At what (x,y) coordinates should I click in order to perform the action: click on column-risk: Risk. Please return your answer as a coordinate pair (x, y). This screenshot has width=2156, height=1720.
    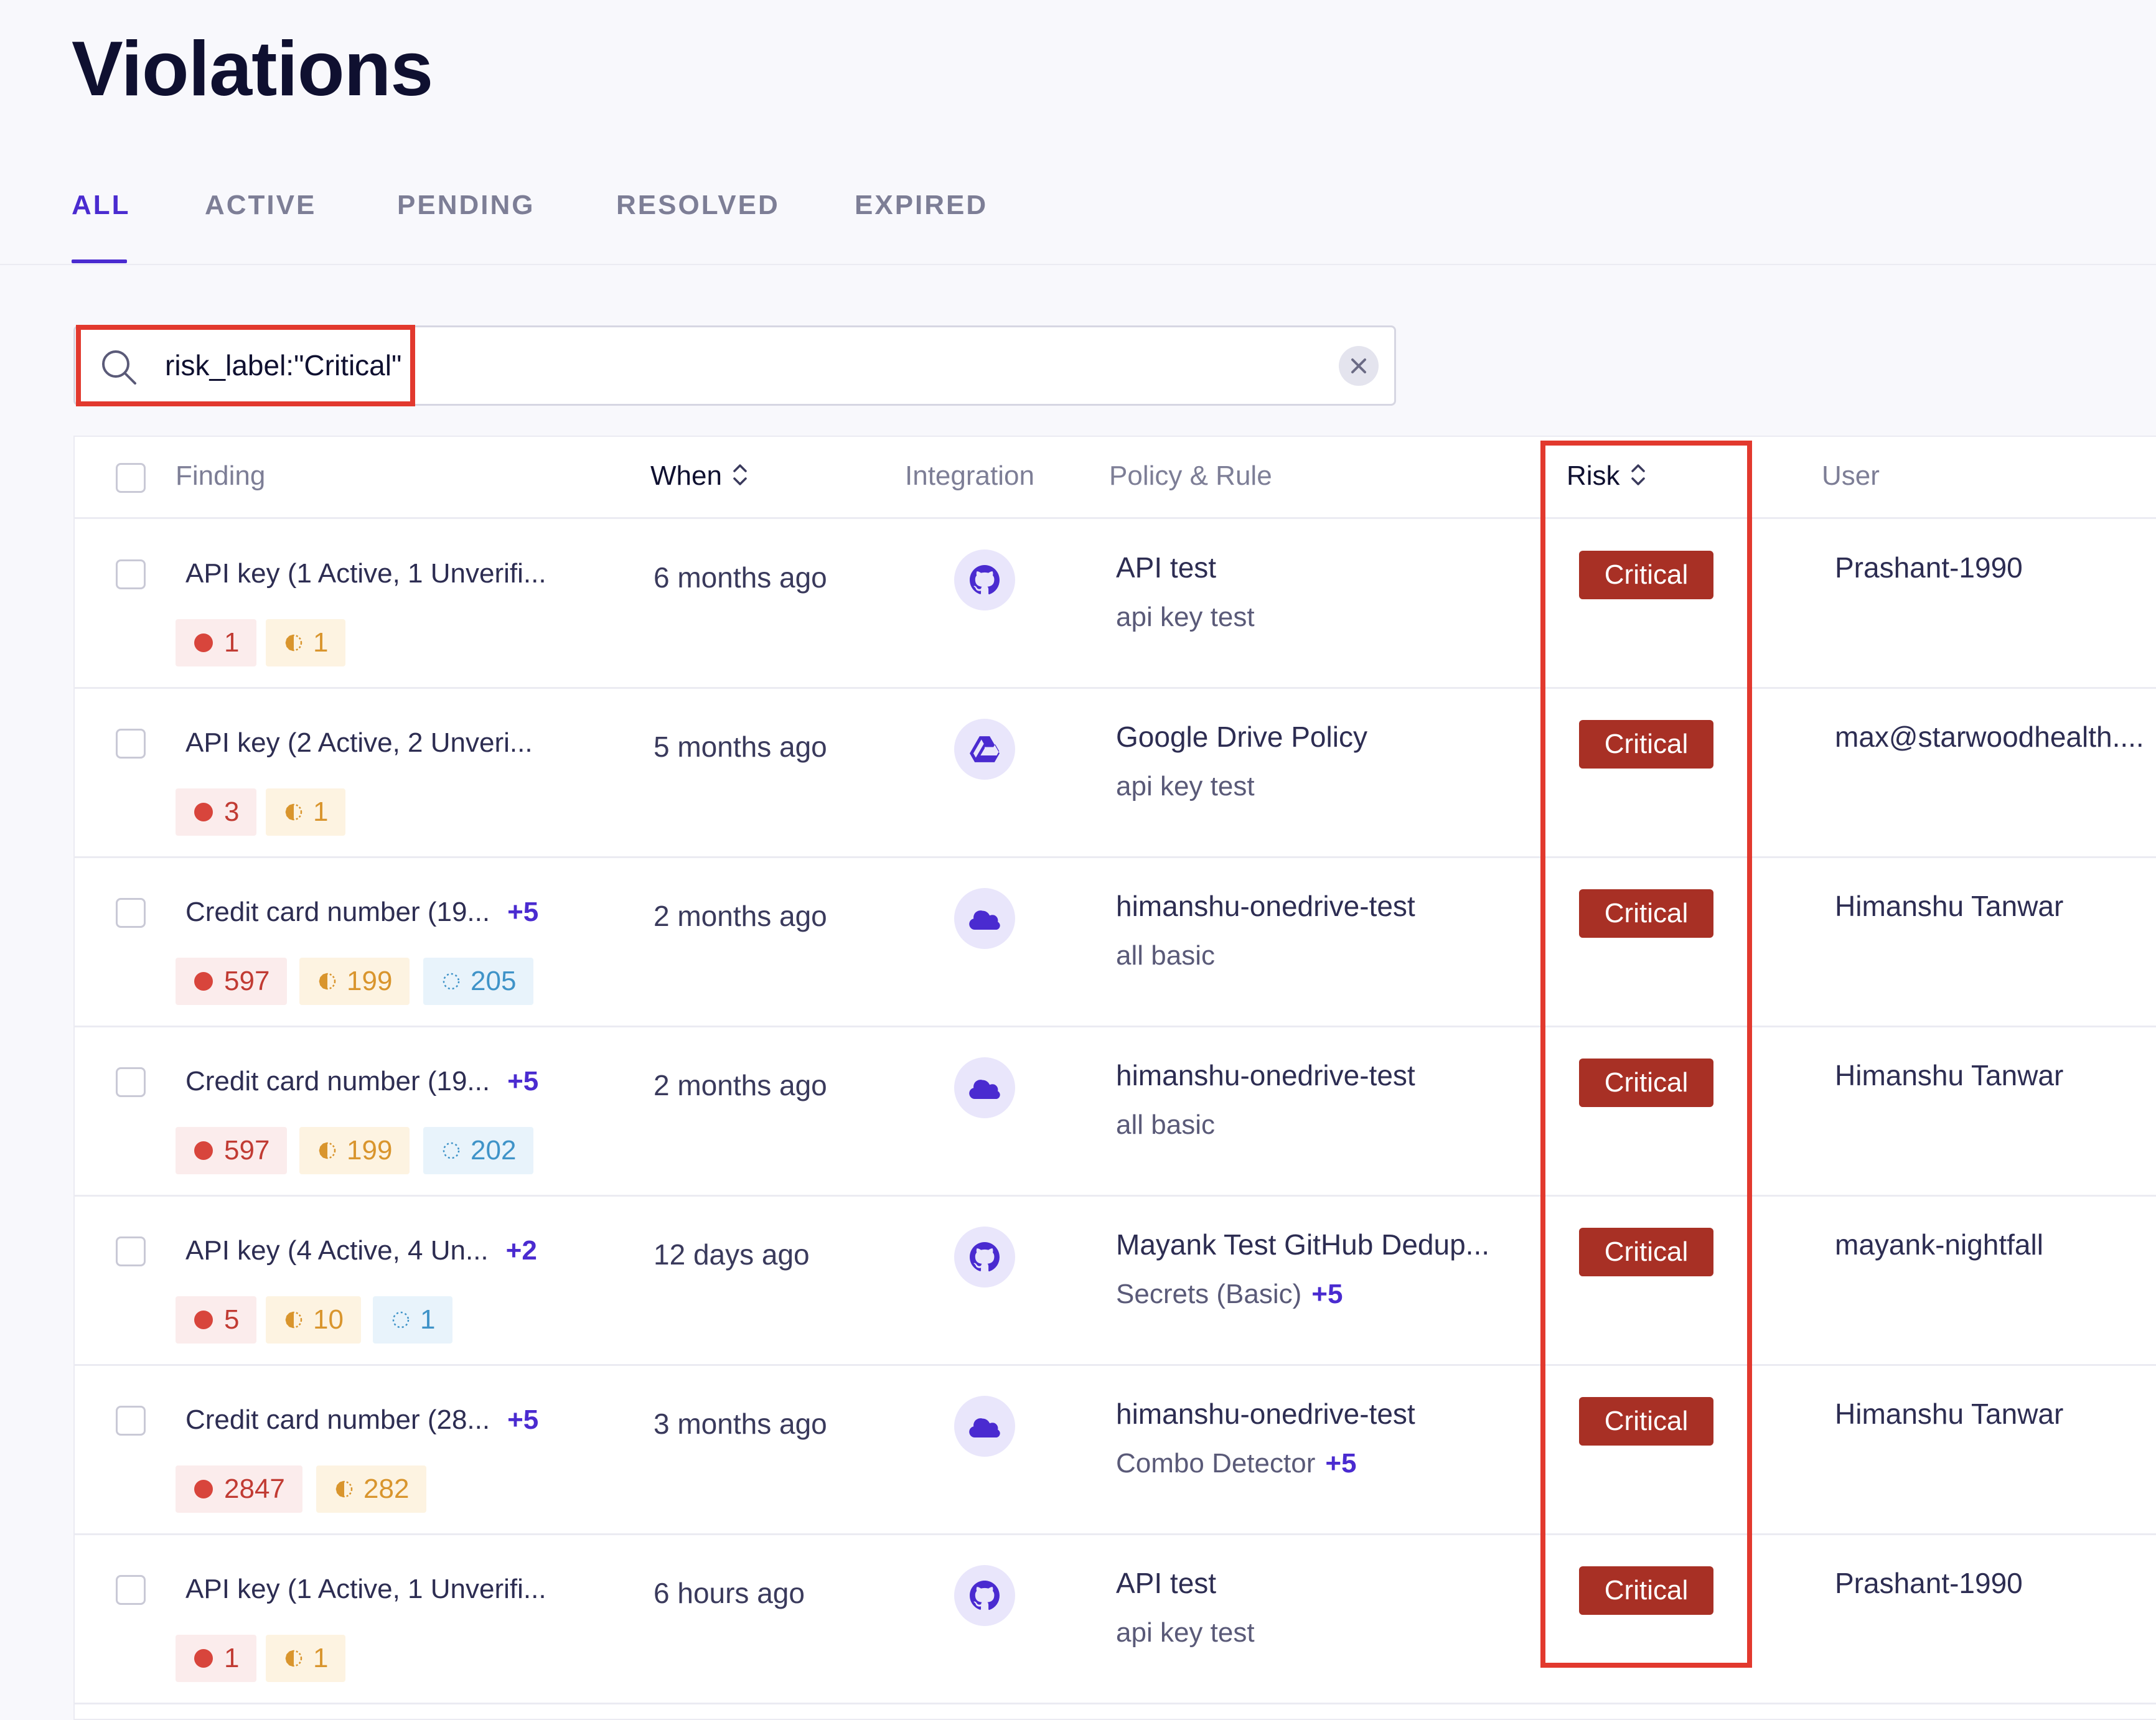
    Looking at the image, I should click on (1607, 476).